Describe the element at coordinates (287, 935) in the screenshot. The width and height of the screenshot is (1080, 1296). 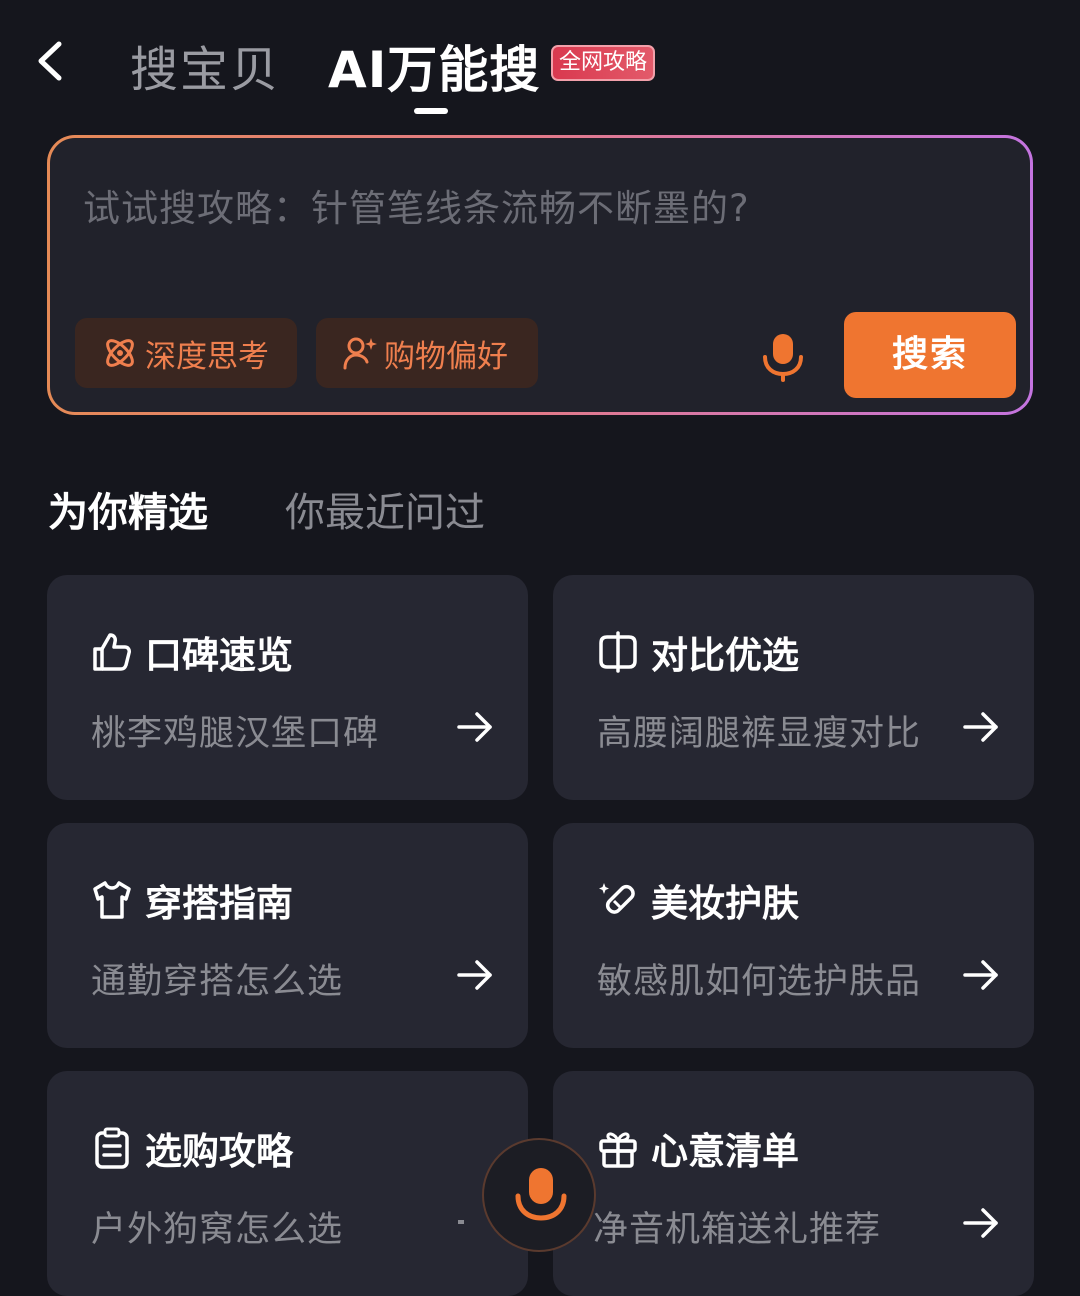
I see `card-outfit: 穿搭指南 通勤穿搭怎么选` at that location.